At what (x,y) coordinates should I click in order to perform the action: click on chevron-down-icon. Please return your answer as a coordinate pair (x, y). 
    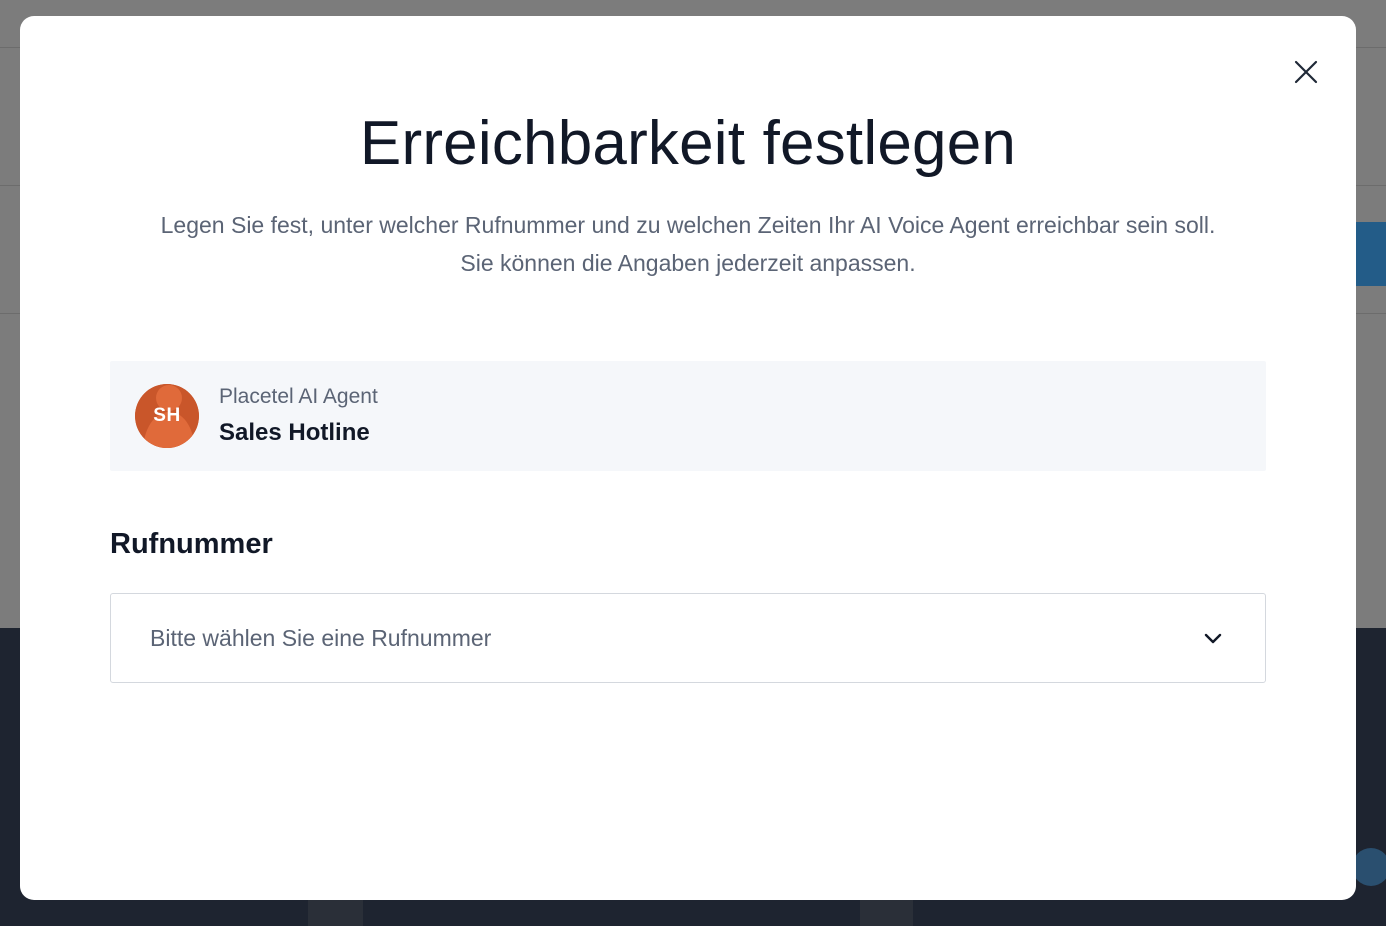
    Looking at the image, I should click on (1213, 638).